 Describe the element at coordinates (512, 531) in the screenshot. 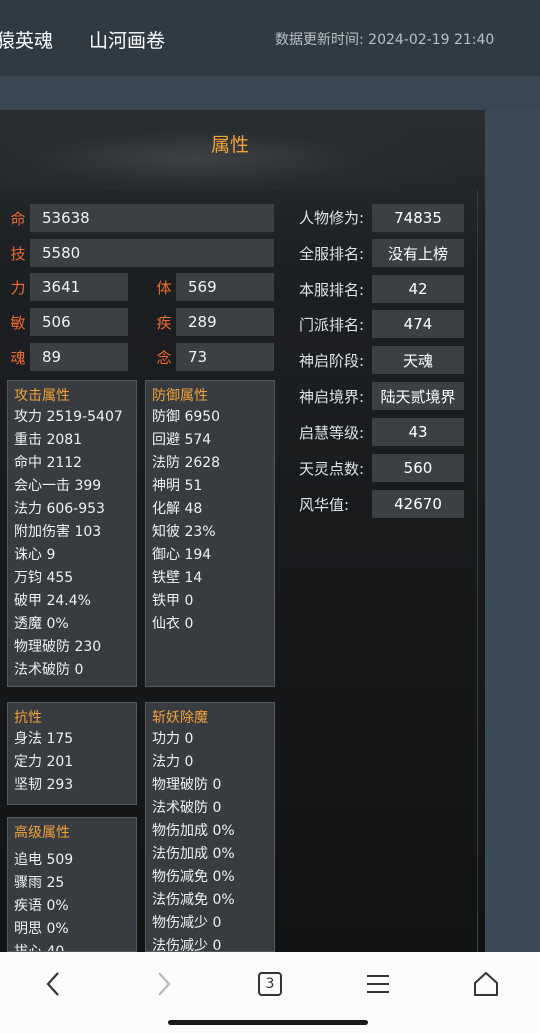

I see `right-strip` at that location.